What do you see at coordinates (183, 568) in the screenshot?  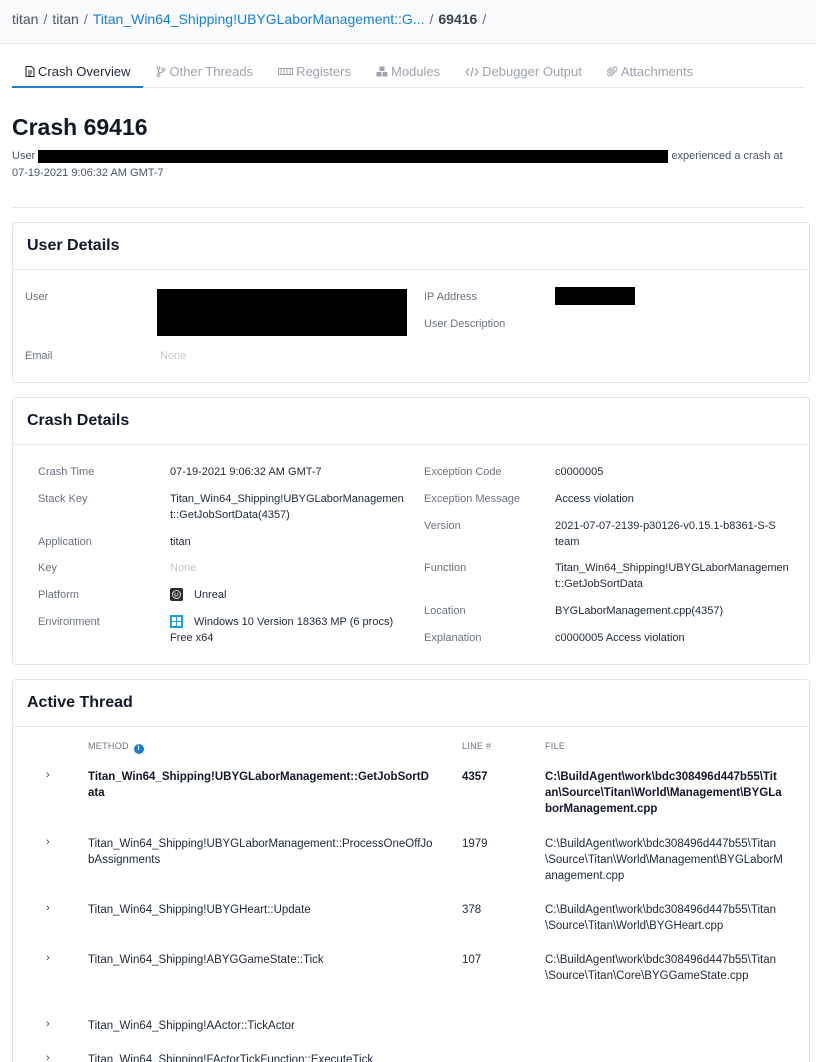 I see `key-value: None` at bounding box center [183, 568].